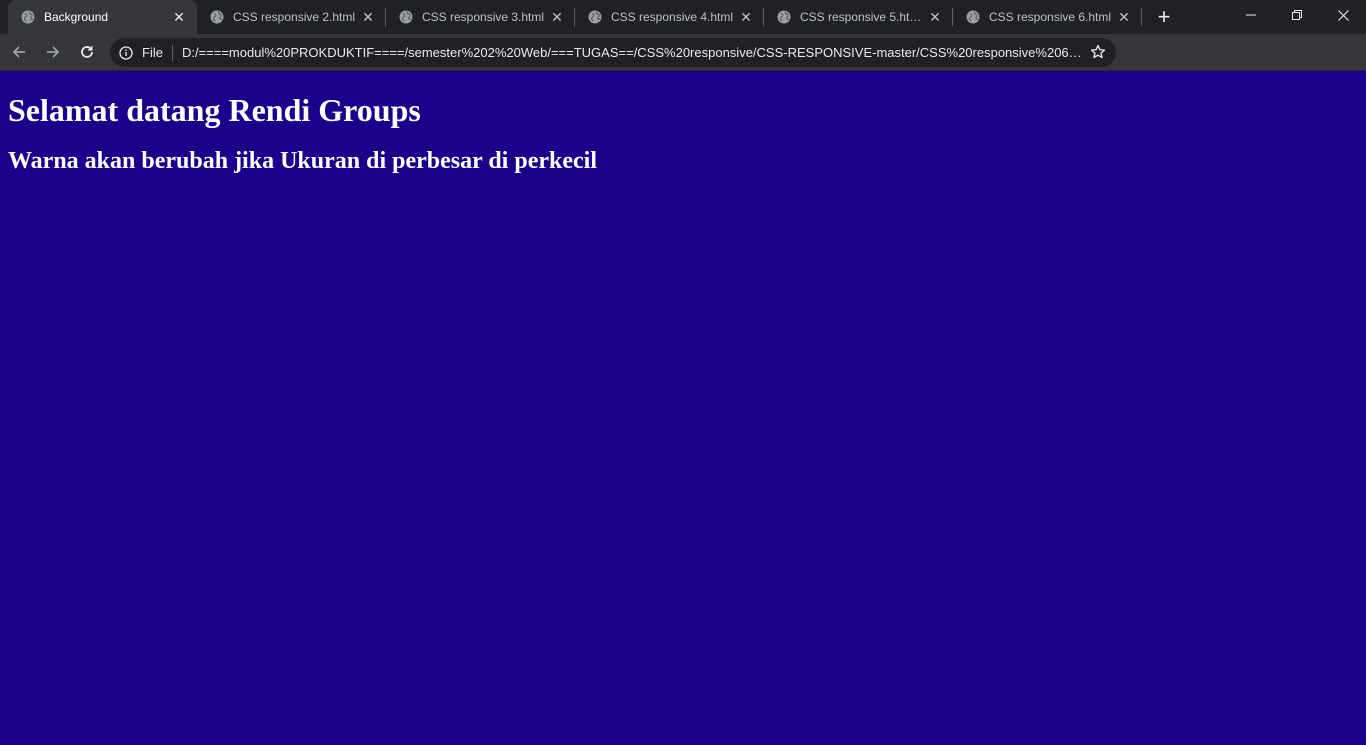  I want to click on page-heading: Selamat datang Rendi Groups, so click(214, 110).